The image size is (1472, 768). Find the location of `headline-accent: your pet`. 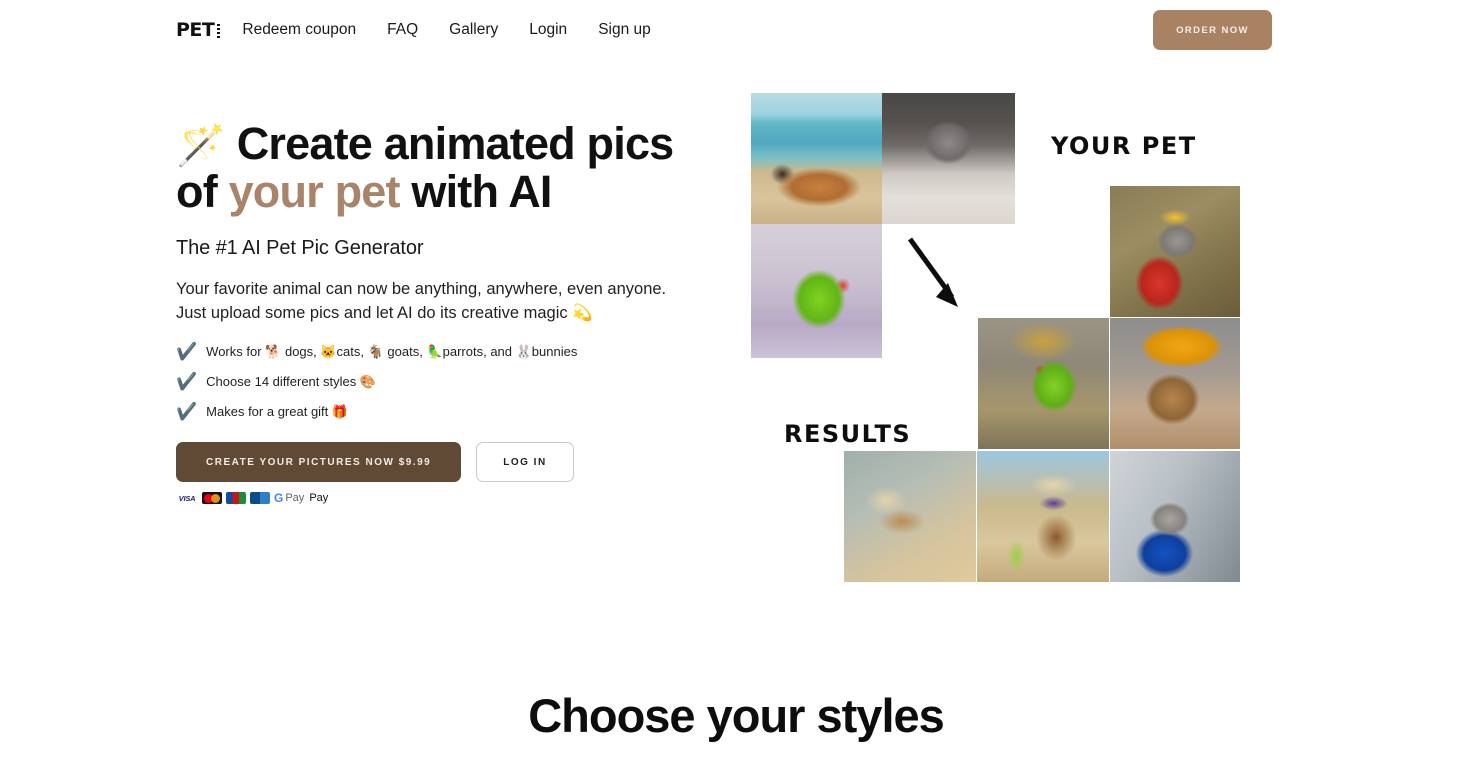

headline-accent: your pet is located at coordinates (314, 191).